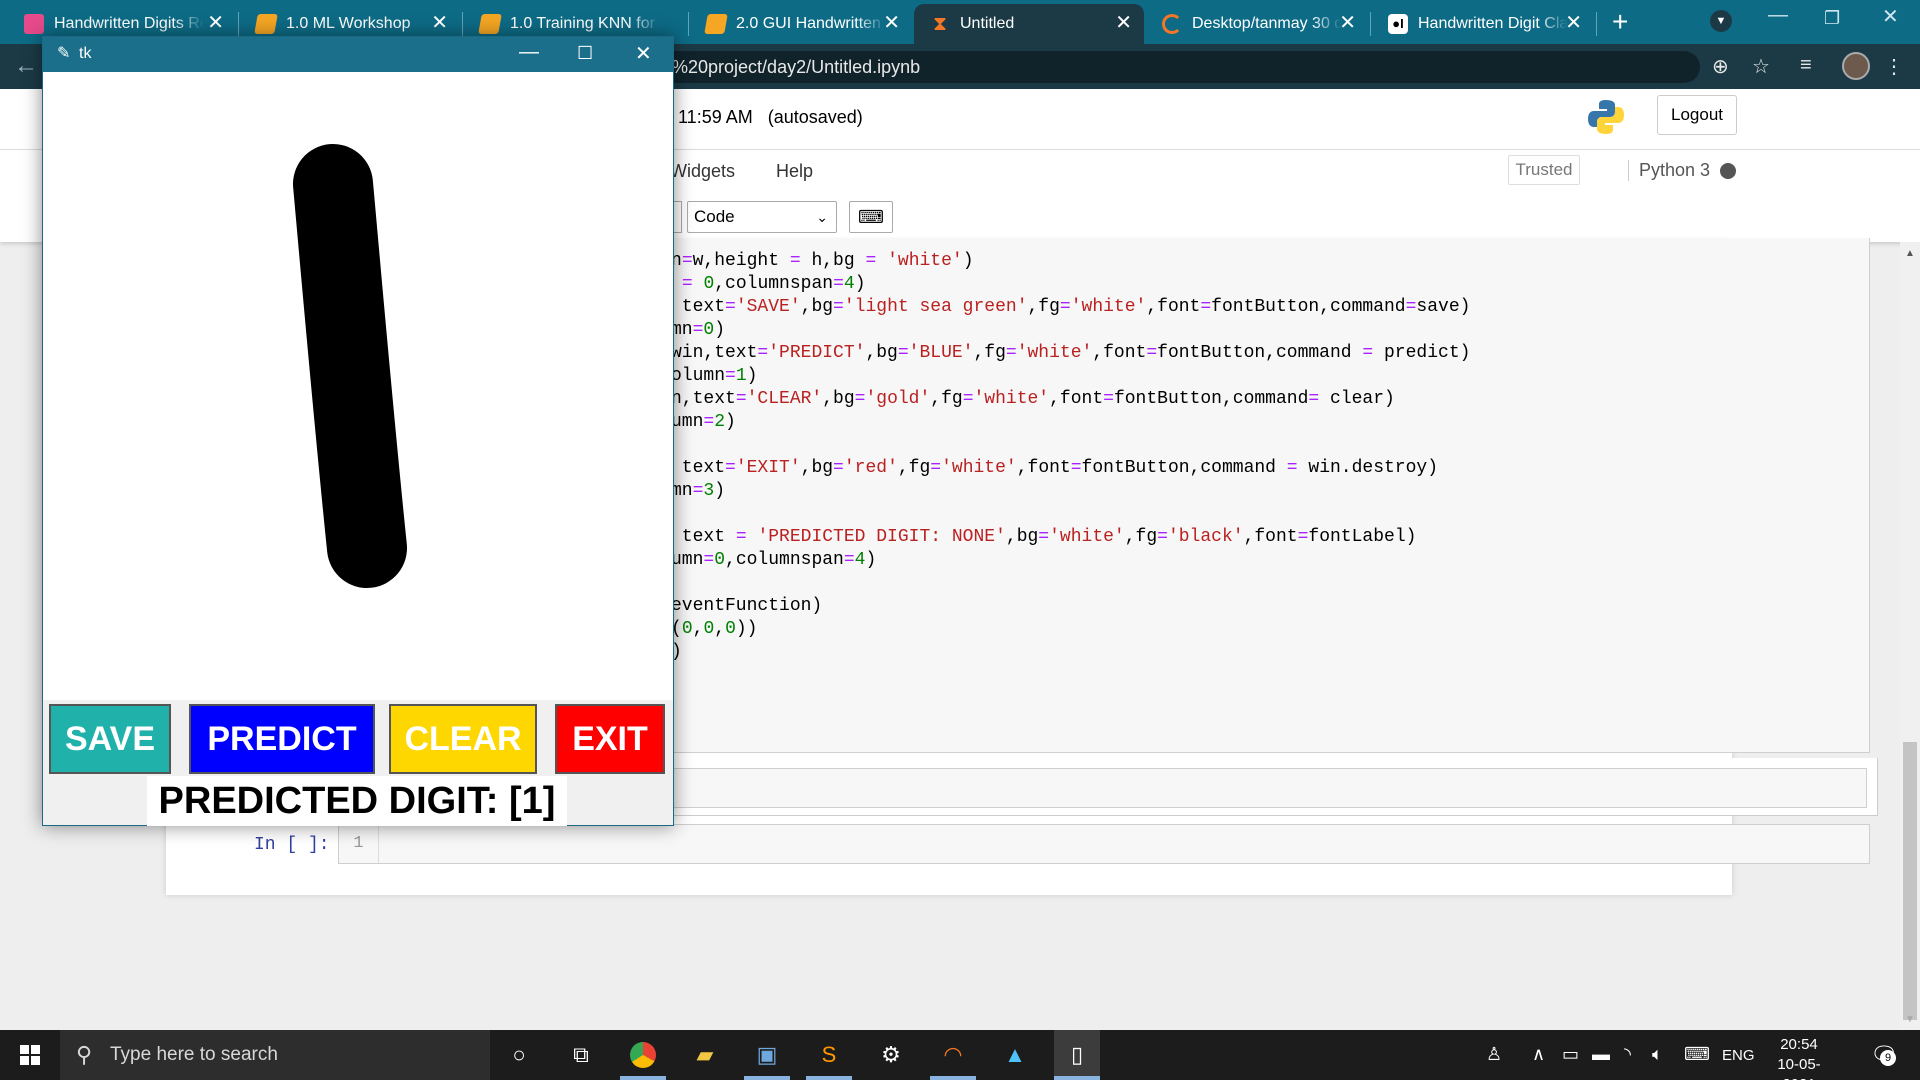 This screenshot has width=1920, height=1080. I want to click on tab-gui-handwritten: 2.0 GUI Handwritten ✕, so click(801, 24).